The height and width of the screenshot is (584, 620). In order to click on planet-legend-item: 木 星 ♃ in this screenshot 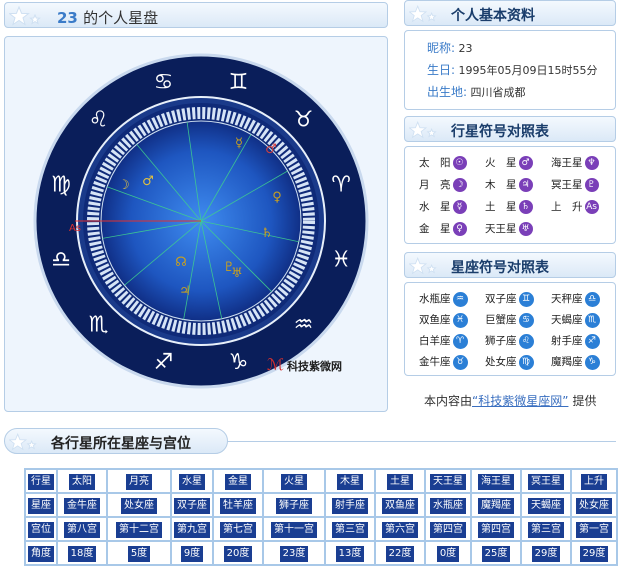, I will do `click(509, 184)`.